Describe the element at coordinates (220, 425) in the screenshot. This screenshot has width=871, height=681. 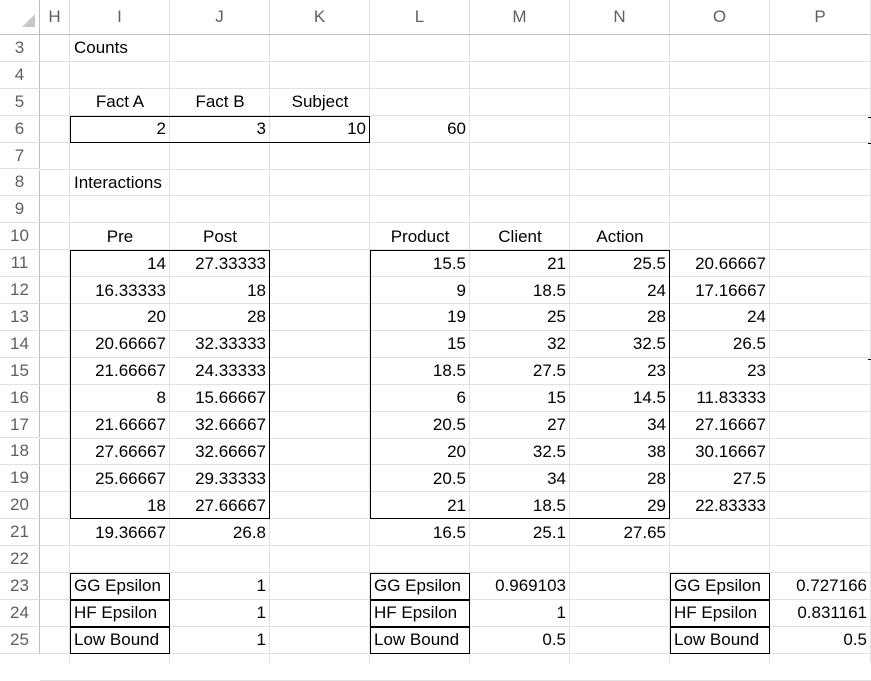
I see `cell-j17: 32.66667` at that location.